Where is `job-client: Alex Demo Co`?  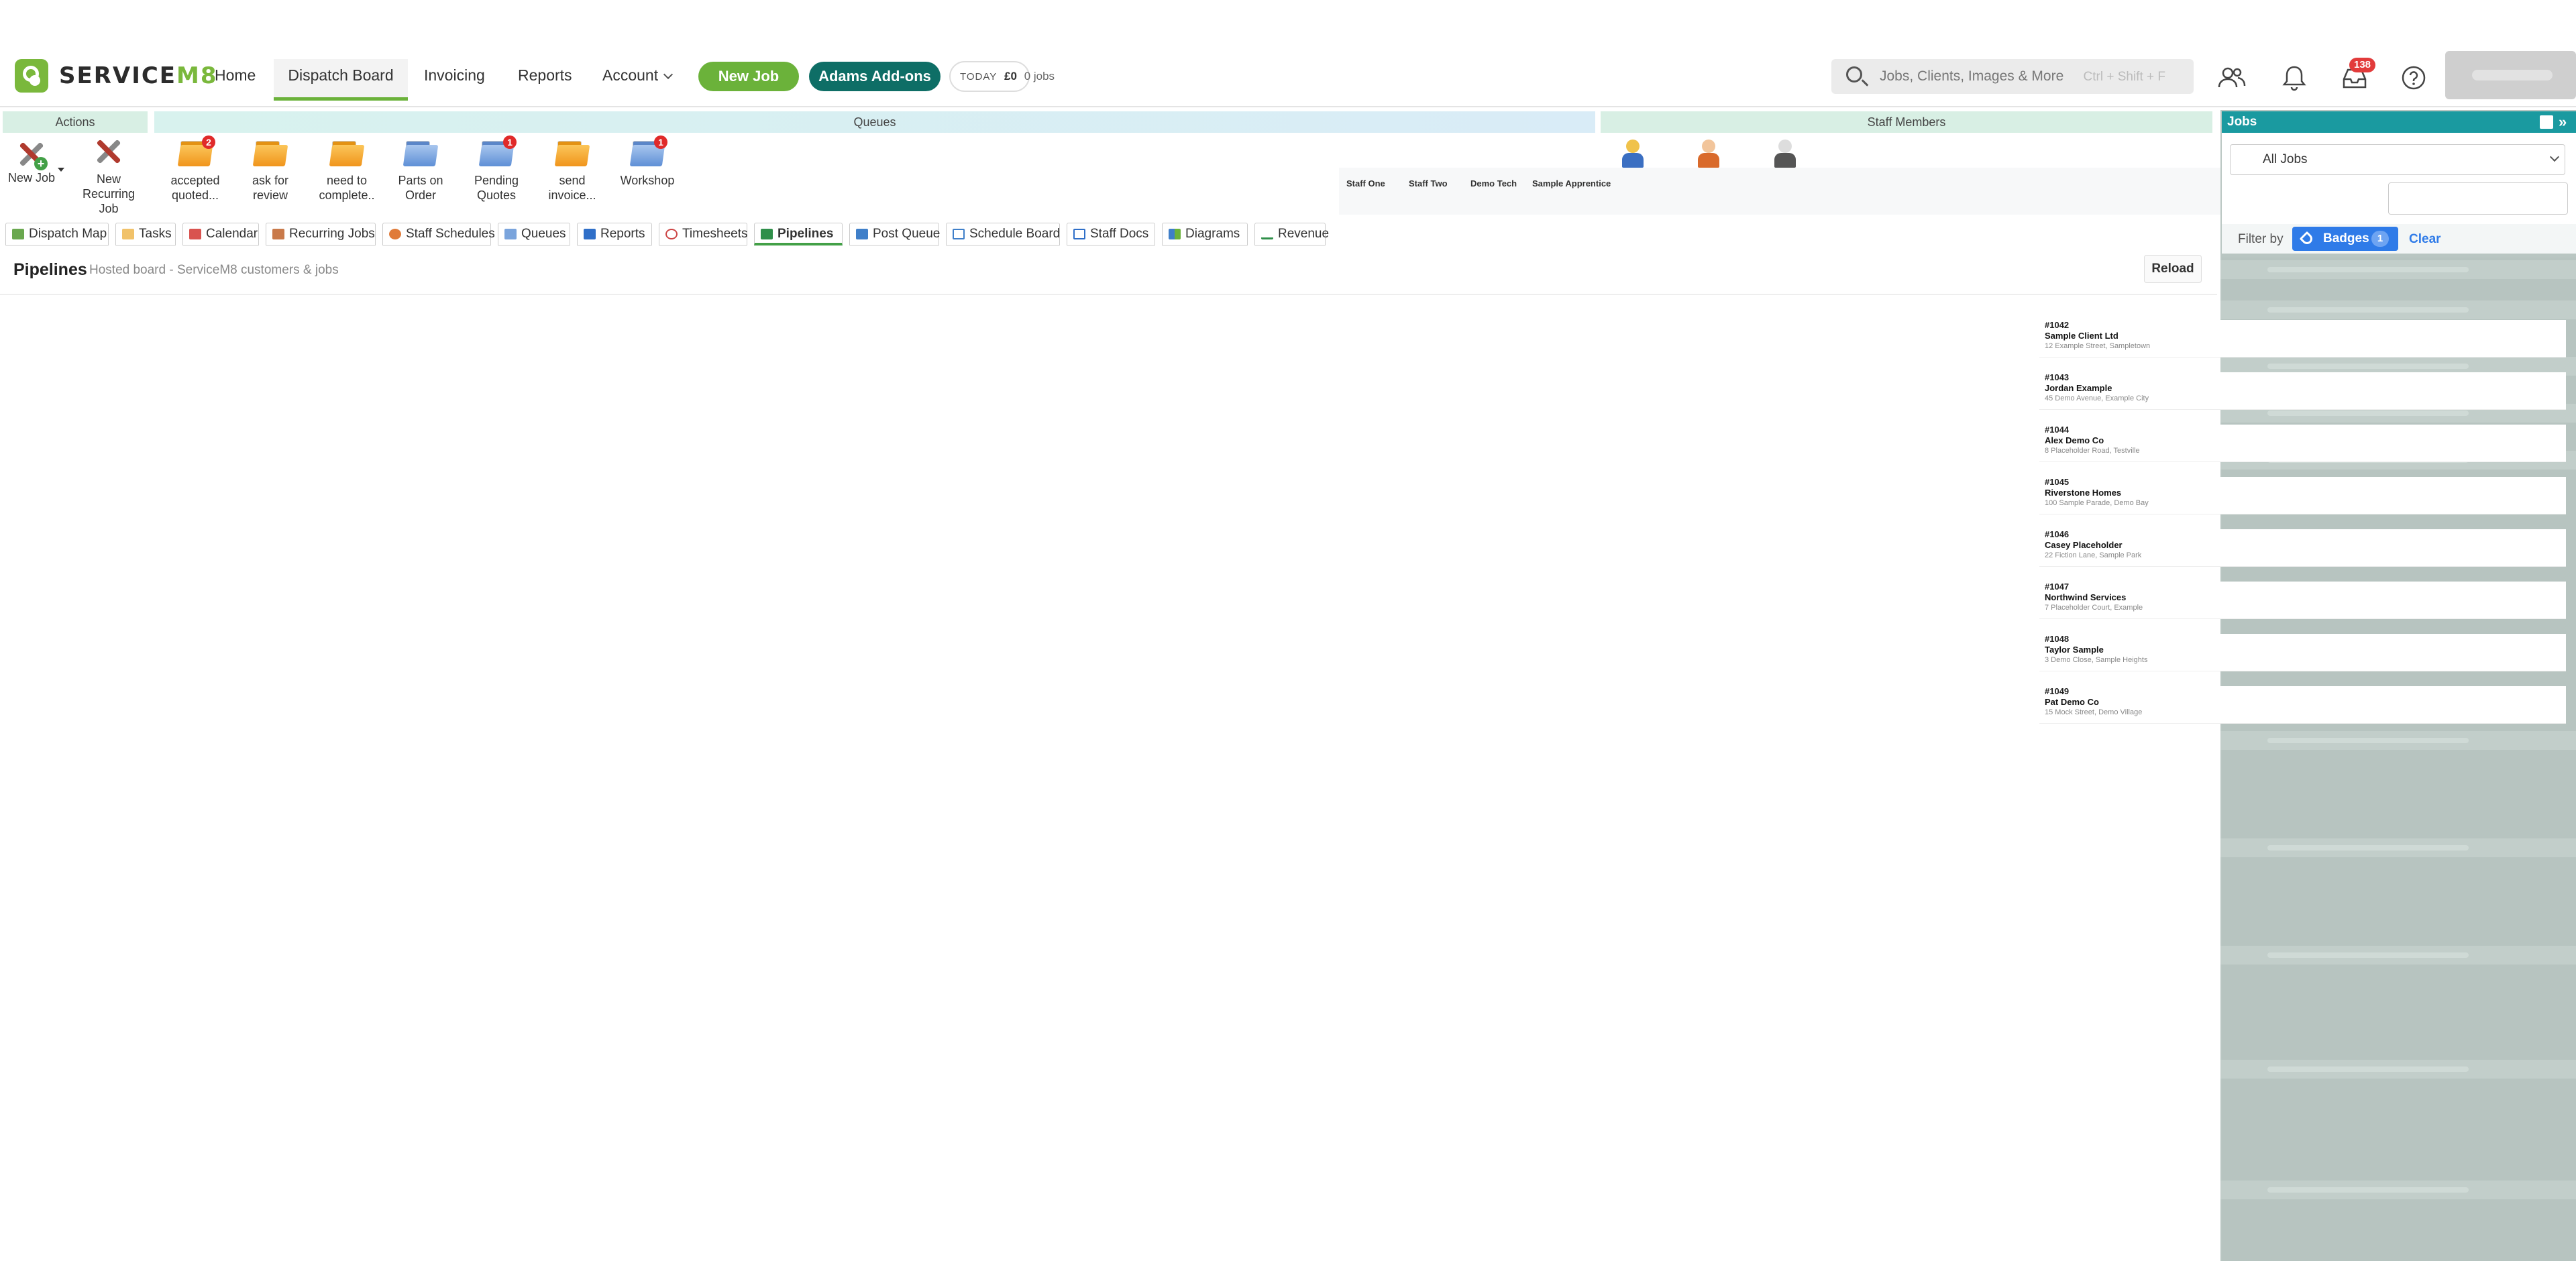
job-client: Alex Demo Co is located at coordinates (2074, 440).